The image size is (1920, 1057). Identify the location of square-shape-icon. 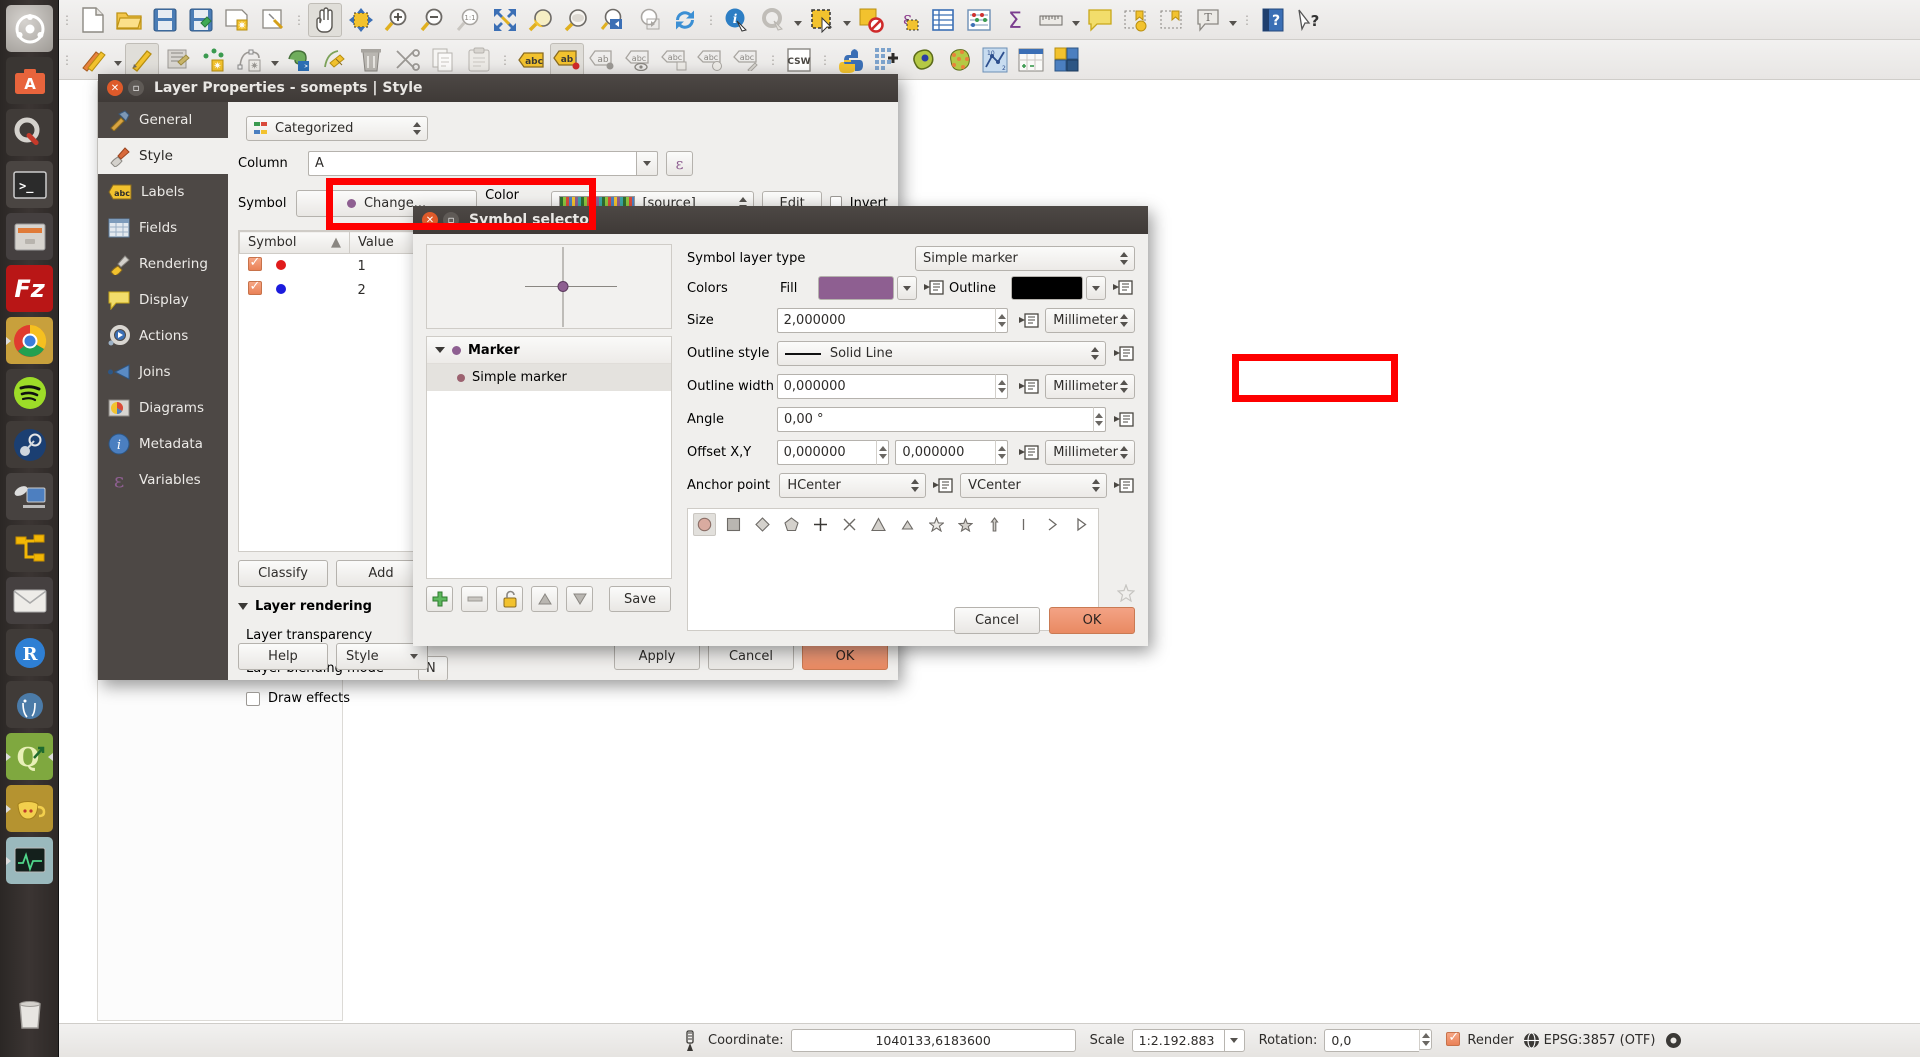
(733, 524).